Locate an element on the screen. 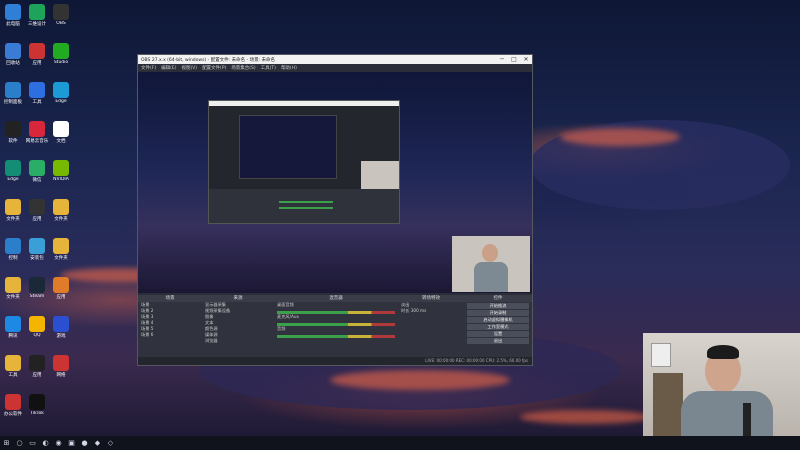 Image resolution: width=800 pixels, height=450 pixels. desktop-icon-label: OBS is located at coordinates (61, 23).